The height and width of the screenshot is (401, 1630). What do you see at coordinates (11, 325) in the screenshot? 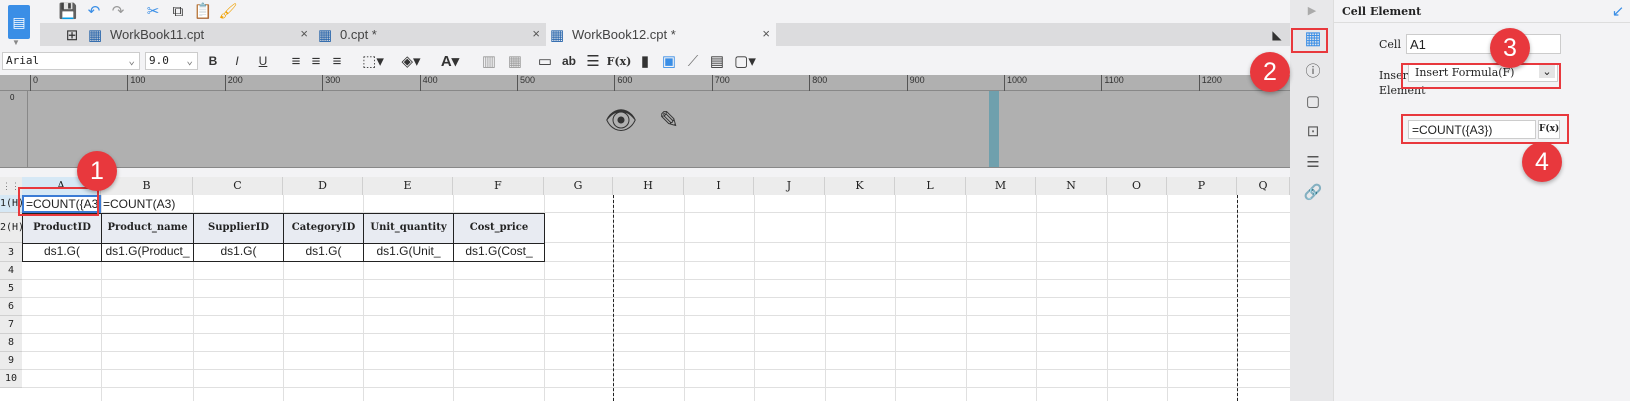
I see `row-header: 7` at bounding box center [11, 325].